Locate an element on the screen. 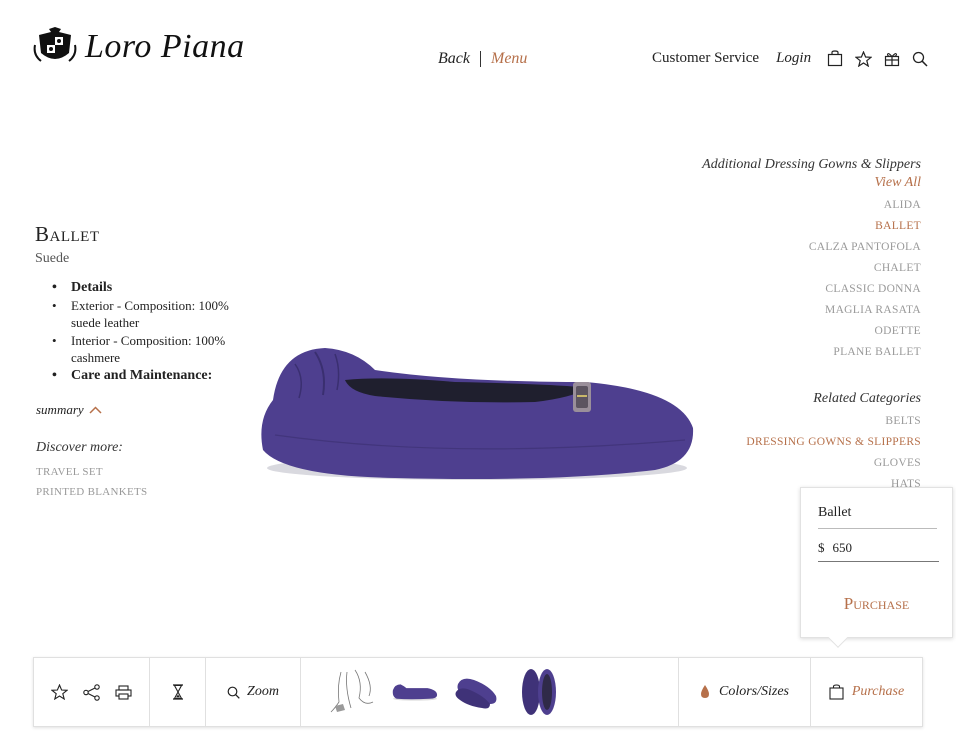 This screenshot has height=733, width=956. bottom-toolbar: Zoom Colors/Sizes Purchase is located at coordinates (478, 692).